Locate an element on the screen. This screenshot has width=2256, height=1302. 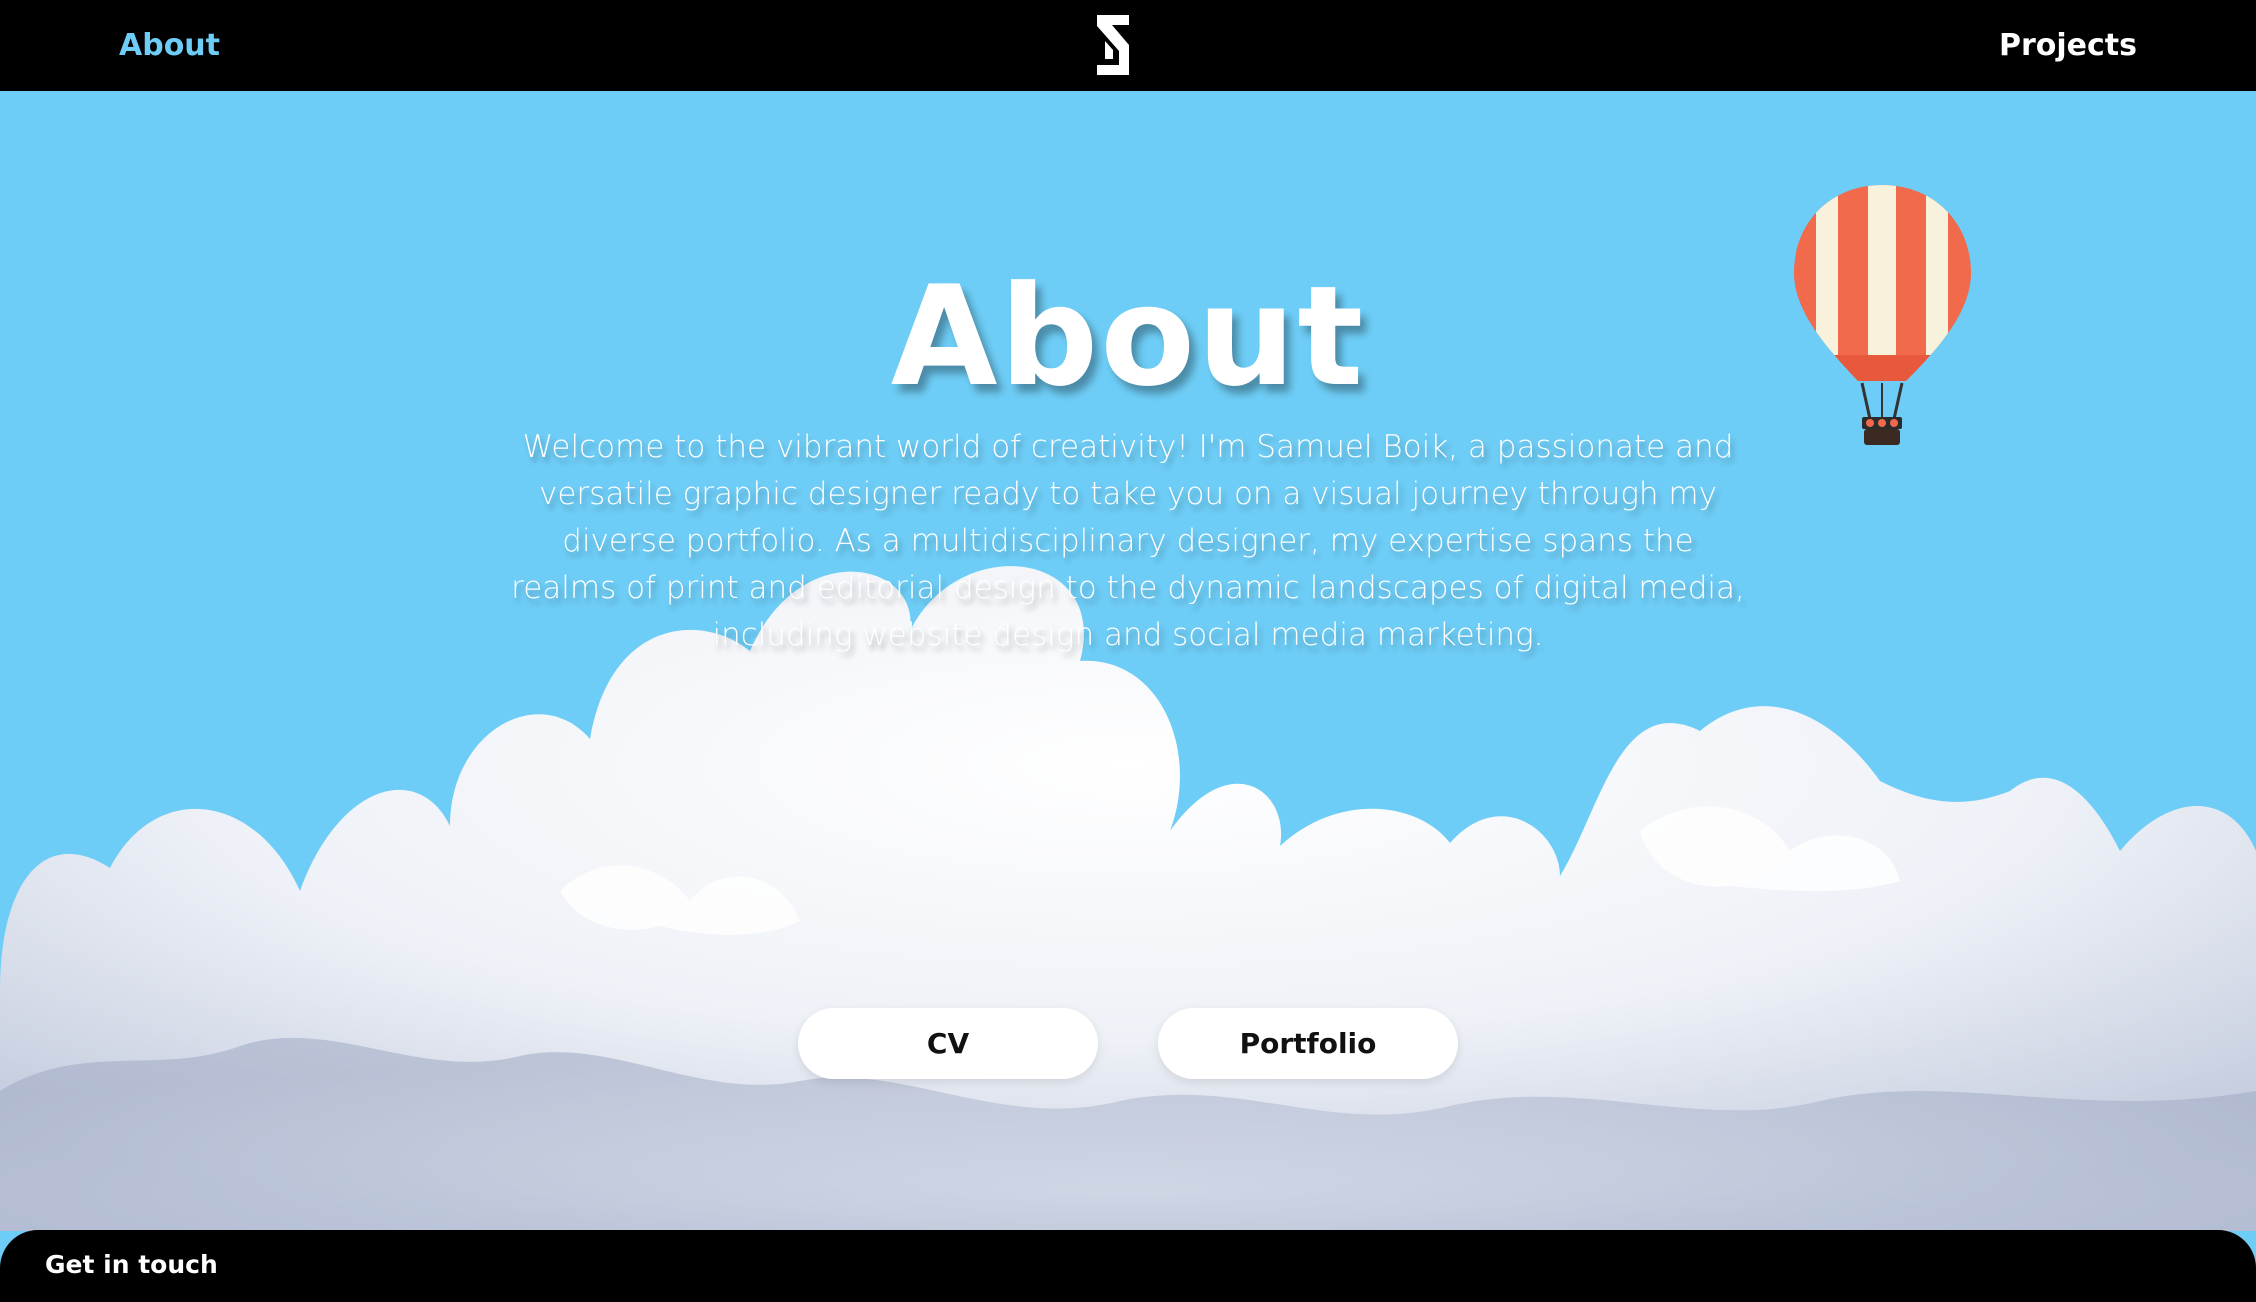
cv-button: CV is located at coordinates (948, 1043).